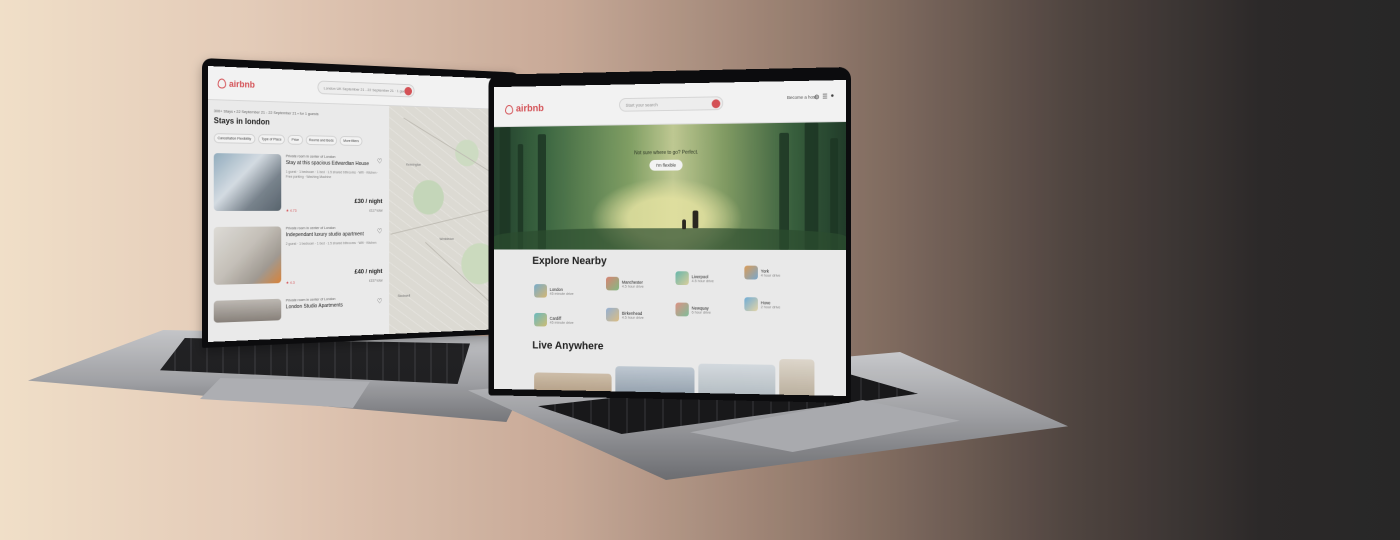  What do you see at coordinates (762, 304) in the screenshot?
I see `nearby-item: Hove 2 hour drive` at bounding box center [762, 304].